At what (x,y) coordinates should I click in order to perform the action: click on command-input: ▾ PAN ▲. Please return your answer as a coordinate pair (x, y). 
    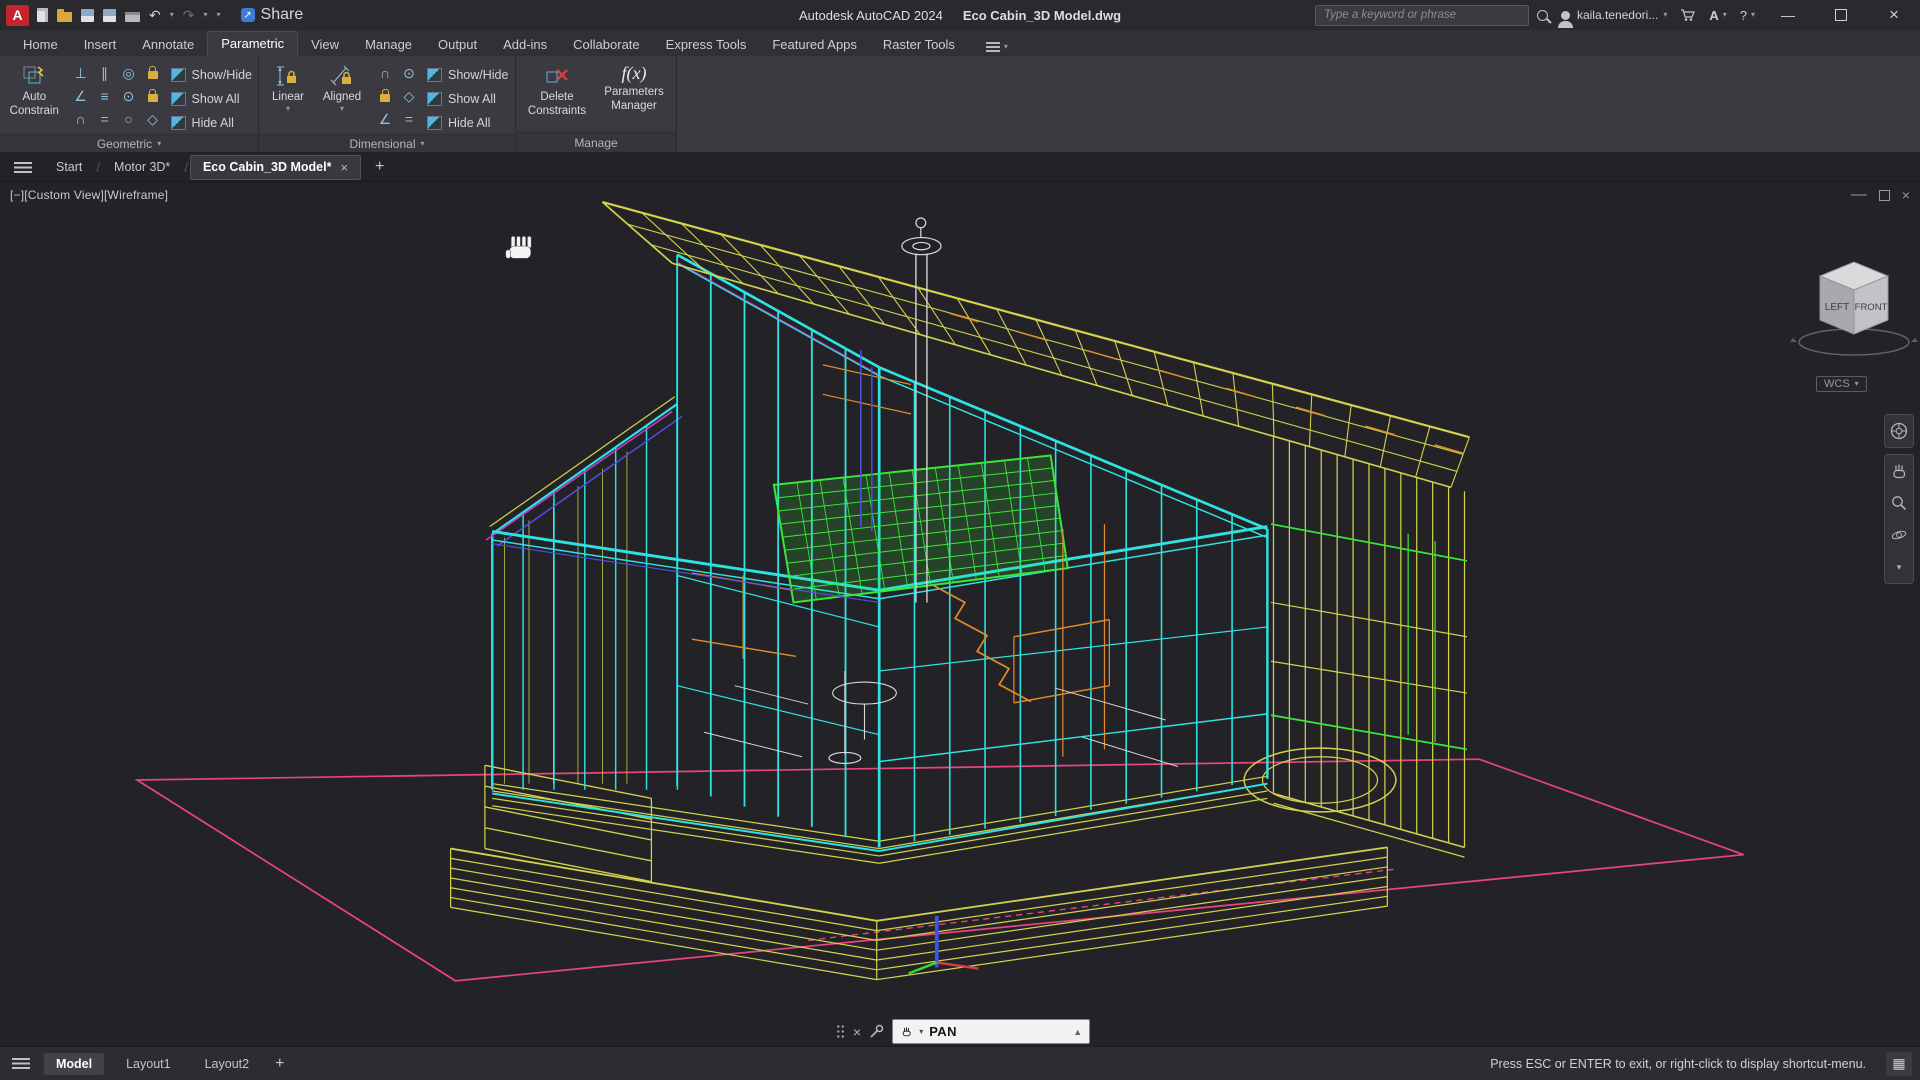
    Looking at the image, I should click on (991, 1031).